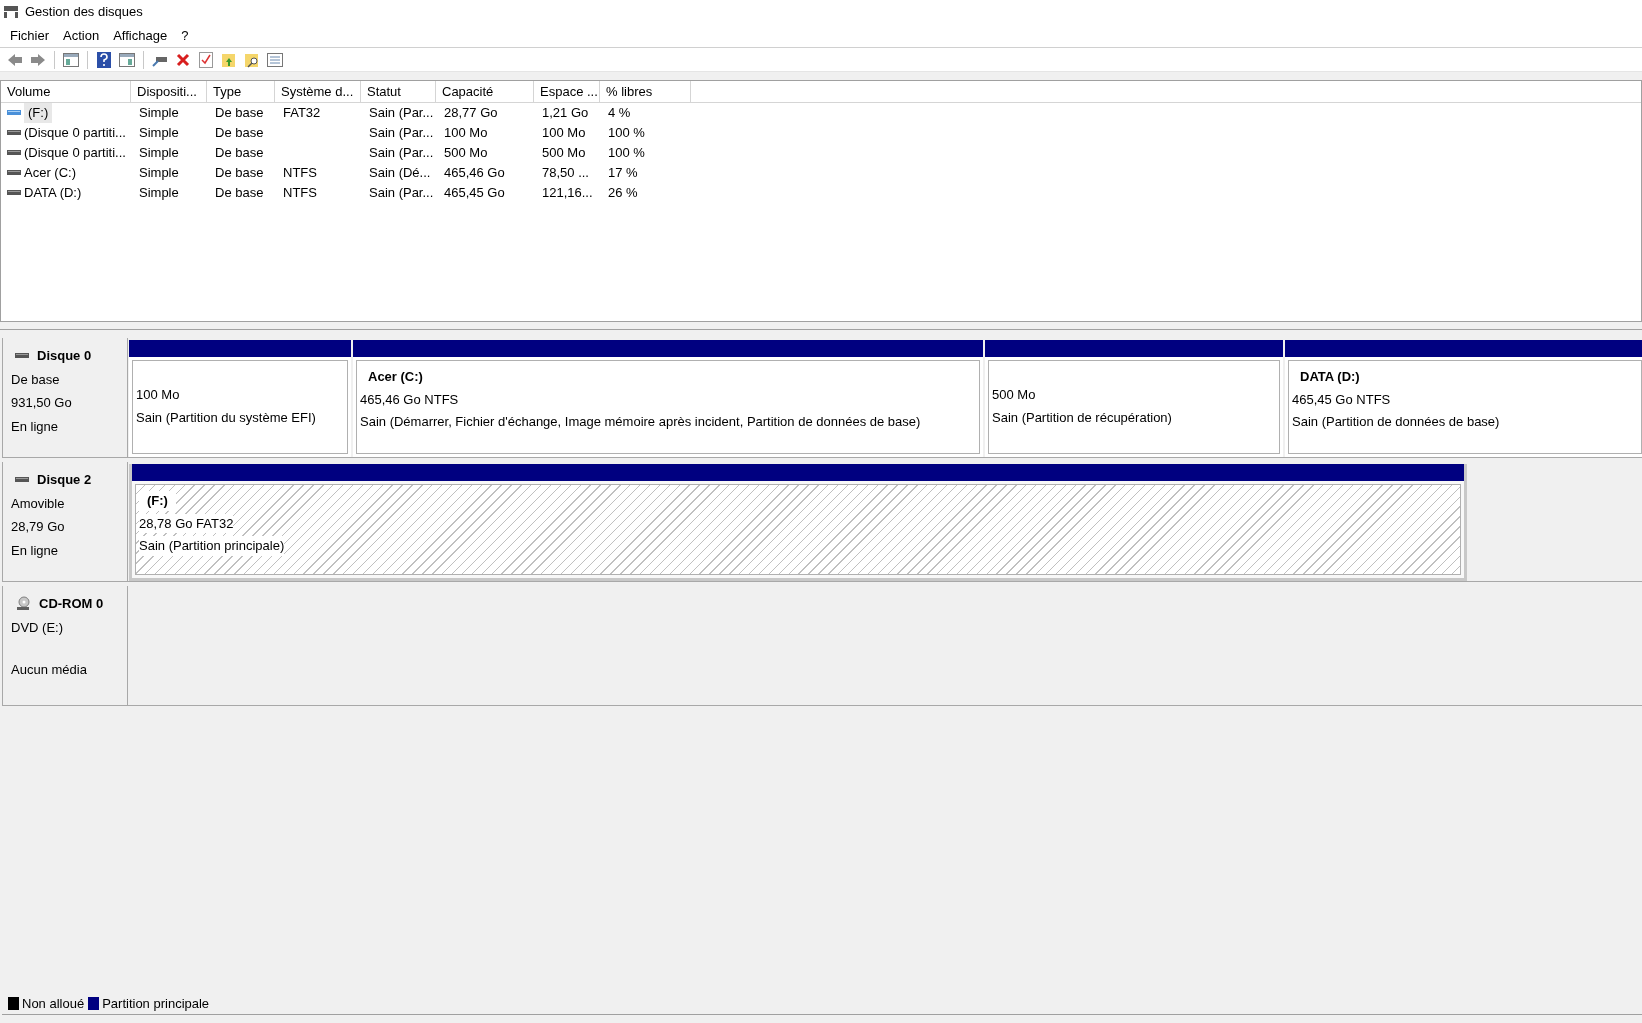  What do you see at coordinates (156, 1003) in the screenshot?
I see `legend-label: Partition principale` at bounding box center [156, 1003].